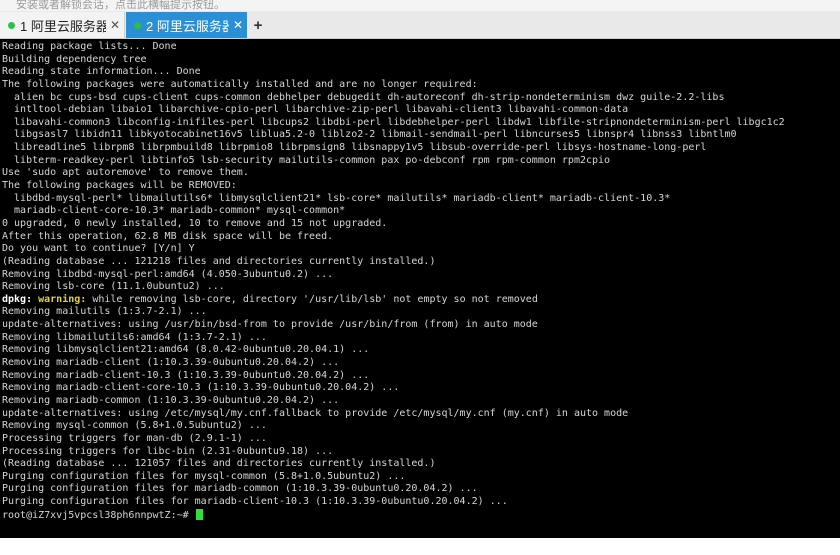 The width and height of the screenshot is (840, 555). Describe the element at coordinates (421, 515) in the screenshot. I see `prompt-line: root@iZ7xvj5vpcsl38ph6nnpwtZ:~#` at that location.